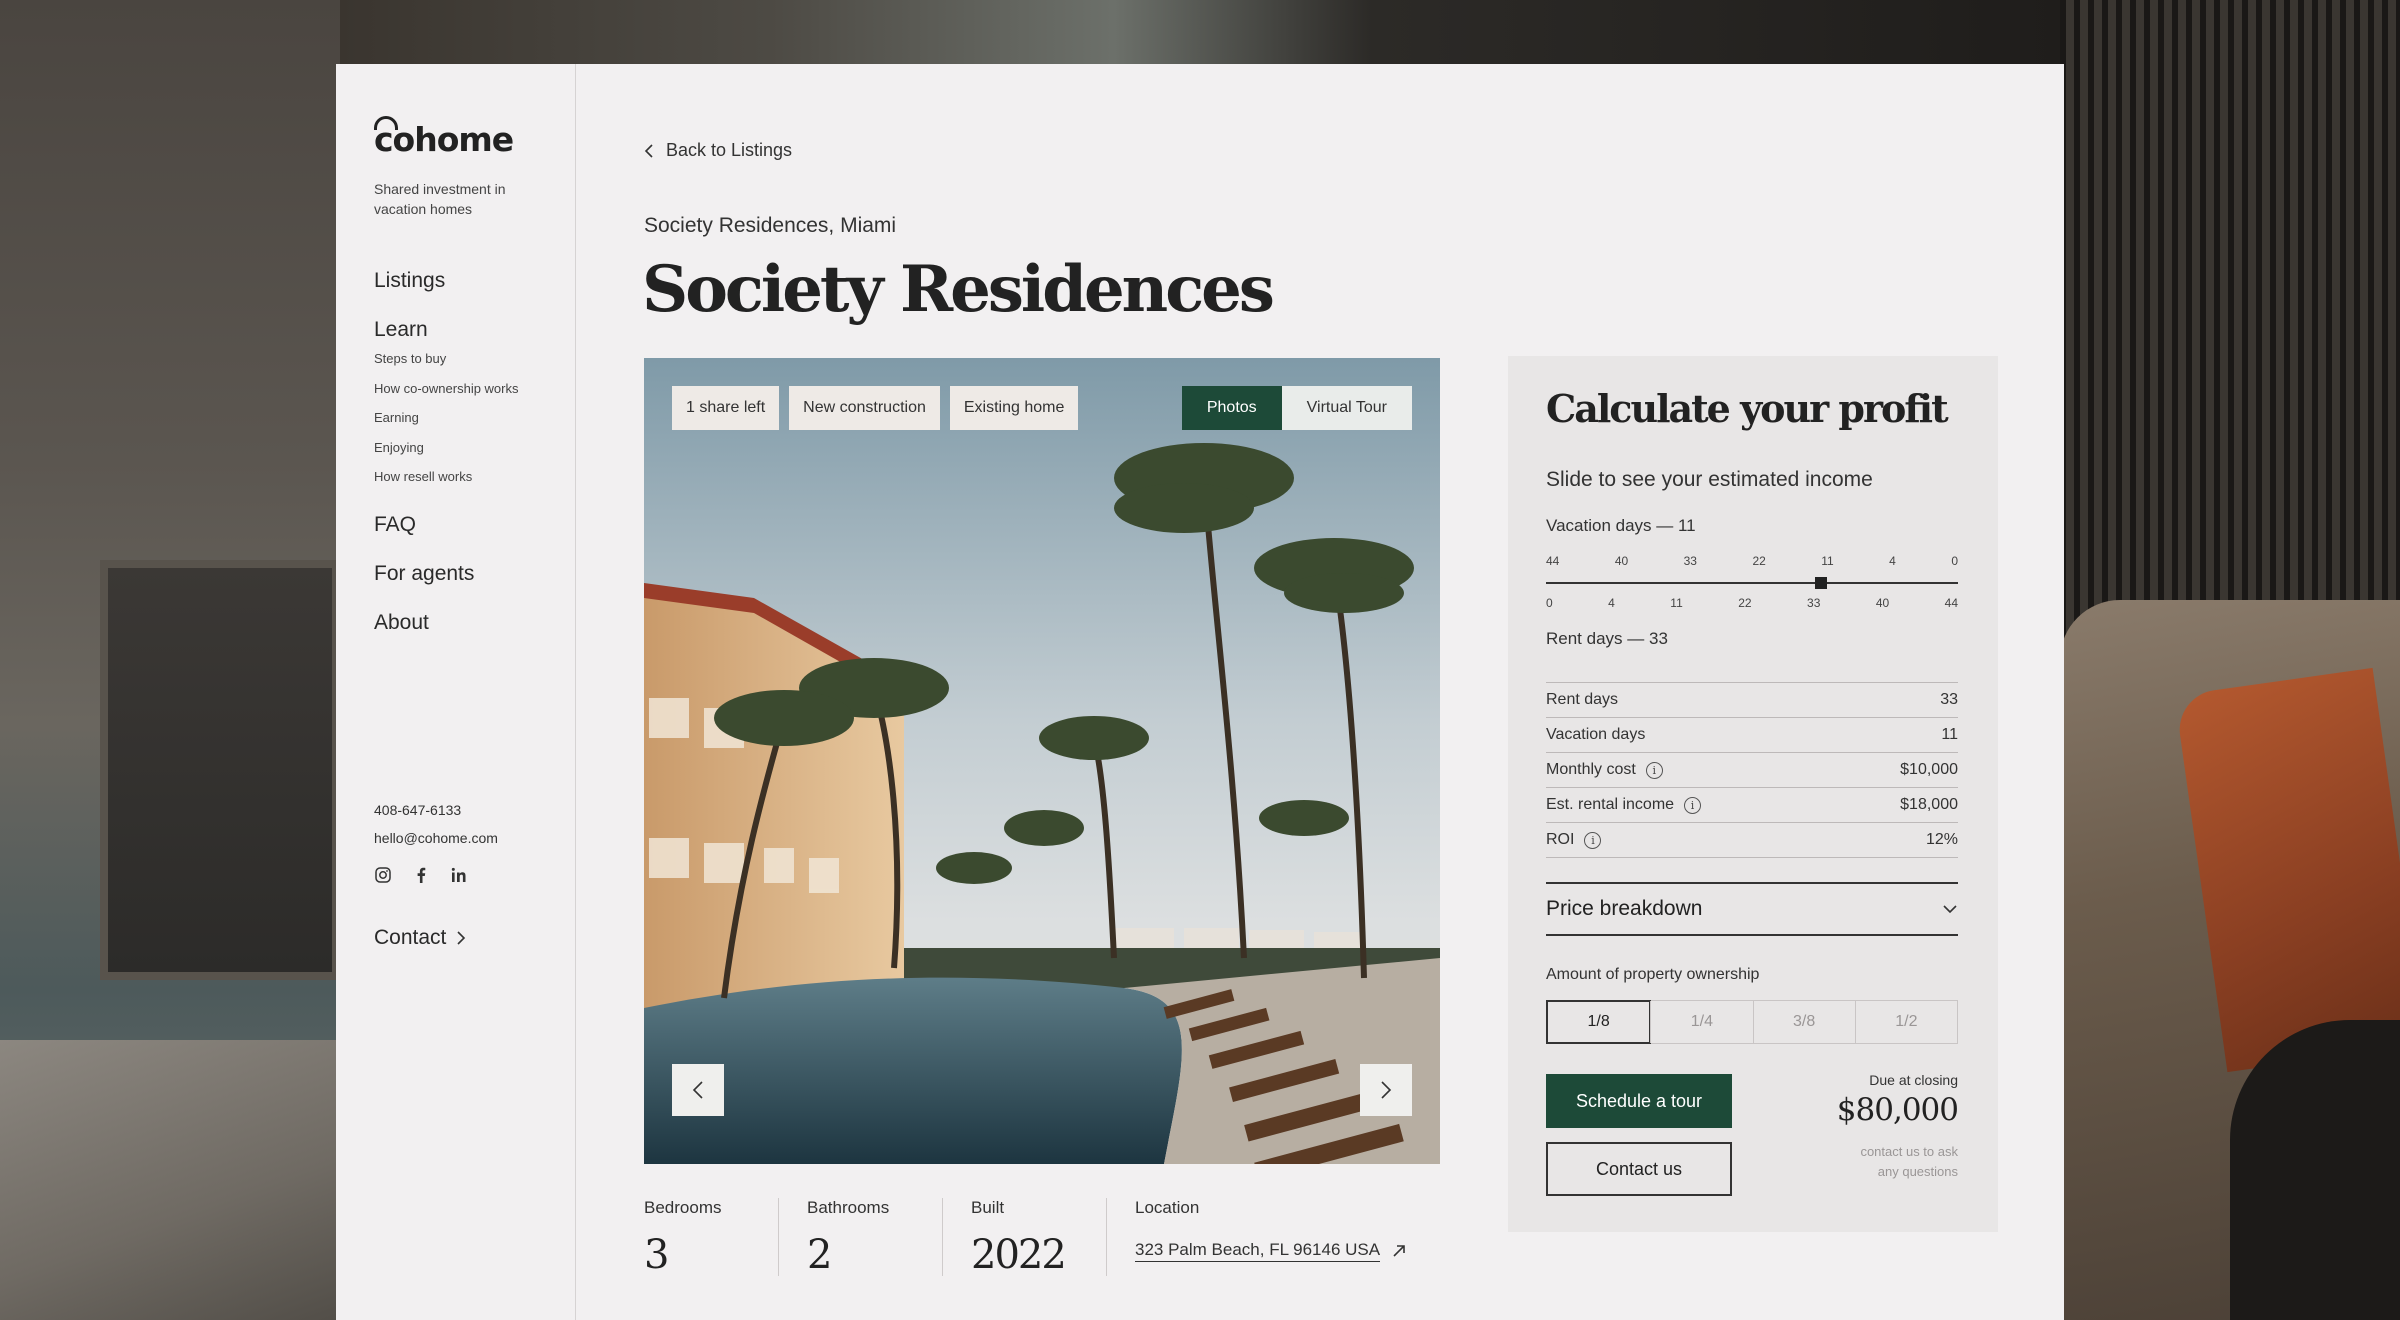 The image size is (2400, 1320). I want to click on chevron-left-icon, so click(697, 1090).